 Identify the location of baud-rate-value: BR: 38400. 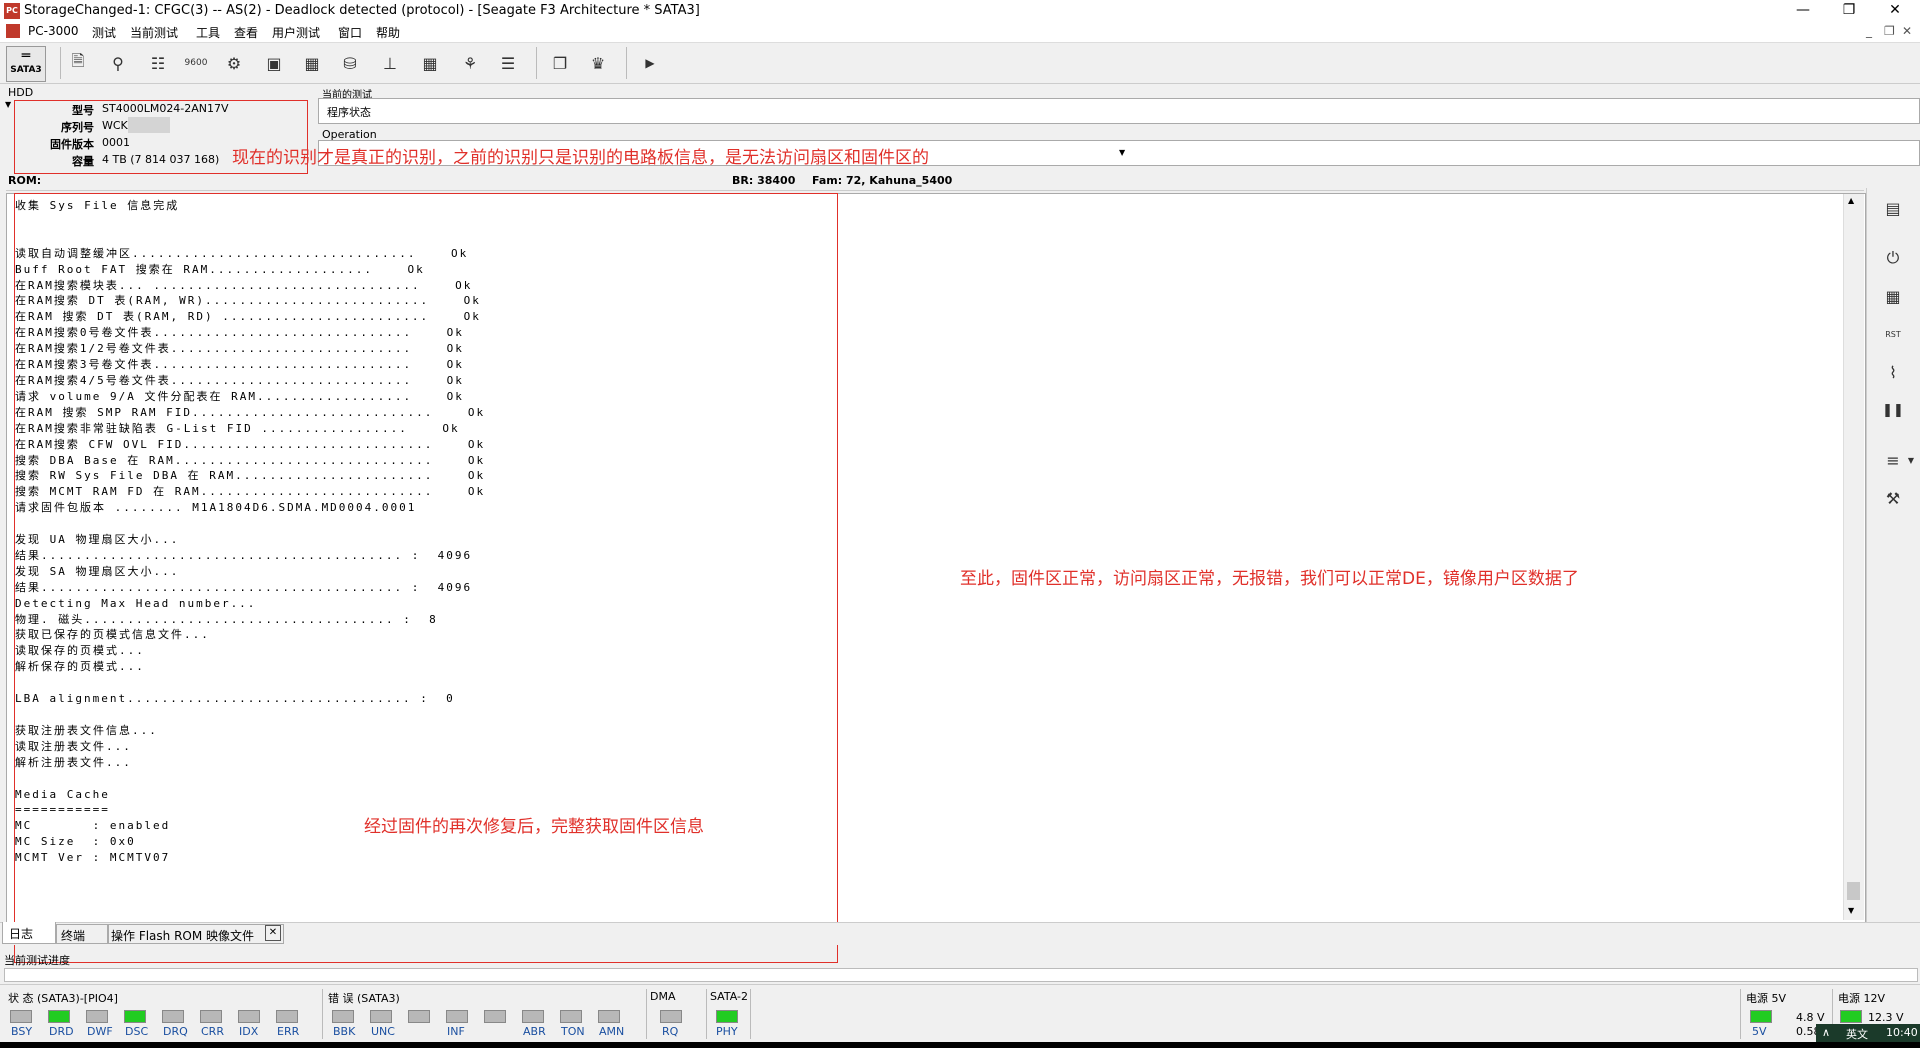
(764, 180).